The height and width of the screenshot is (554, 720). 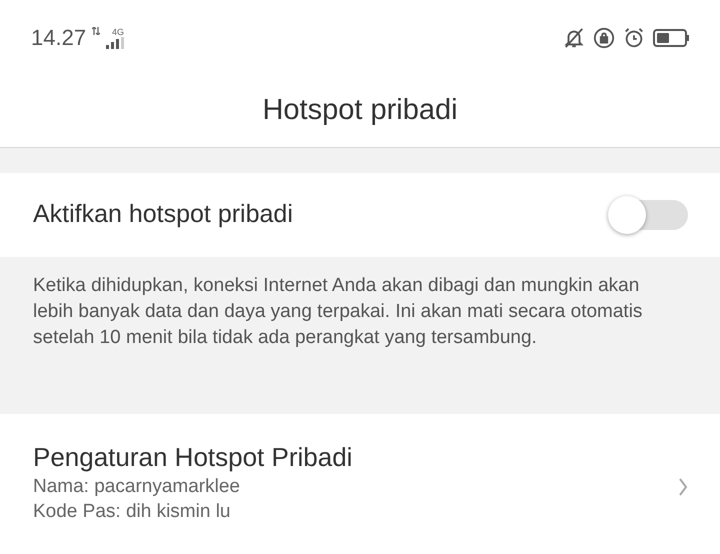 I want to click on battery-icon, so click(x=671, y=37).